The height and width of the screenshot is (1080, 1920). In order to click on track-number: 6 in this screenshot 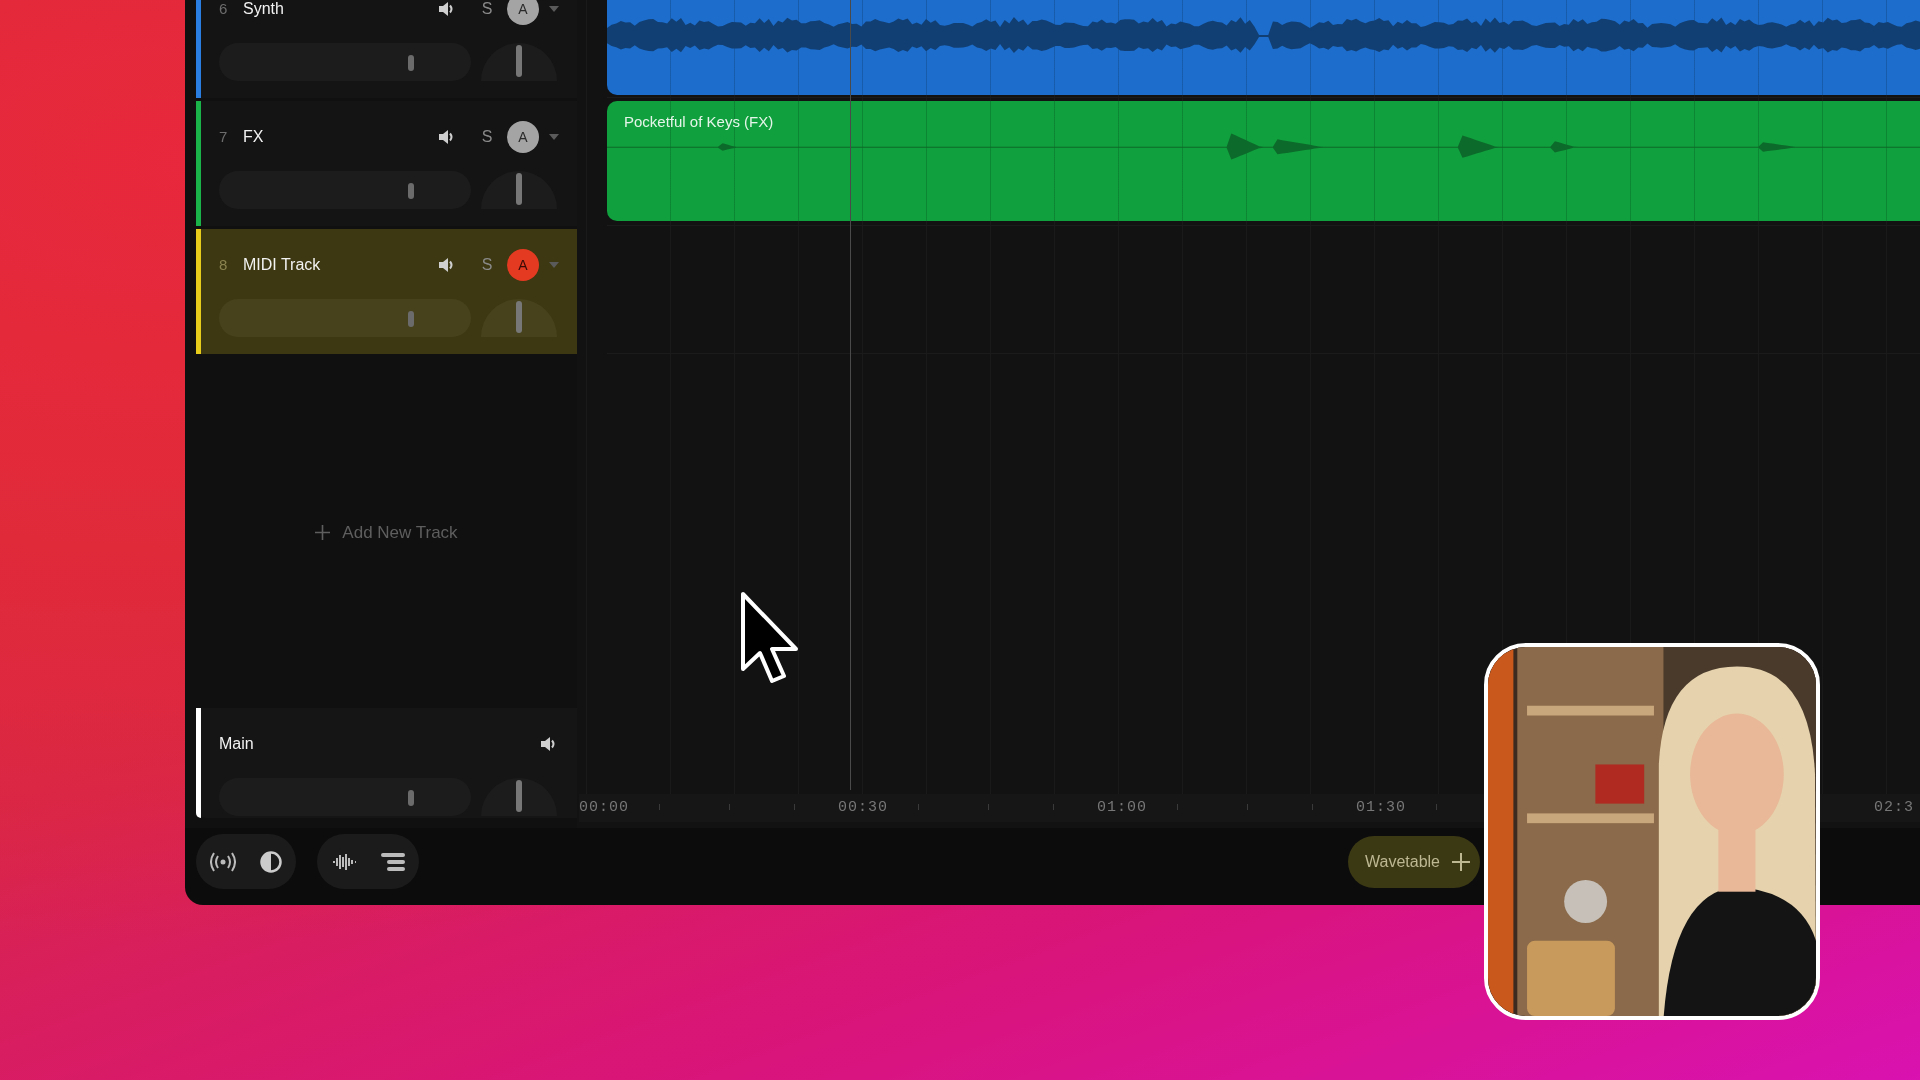, I will do `click(224, 9)`.